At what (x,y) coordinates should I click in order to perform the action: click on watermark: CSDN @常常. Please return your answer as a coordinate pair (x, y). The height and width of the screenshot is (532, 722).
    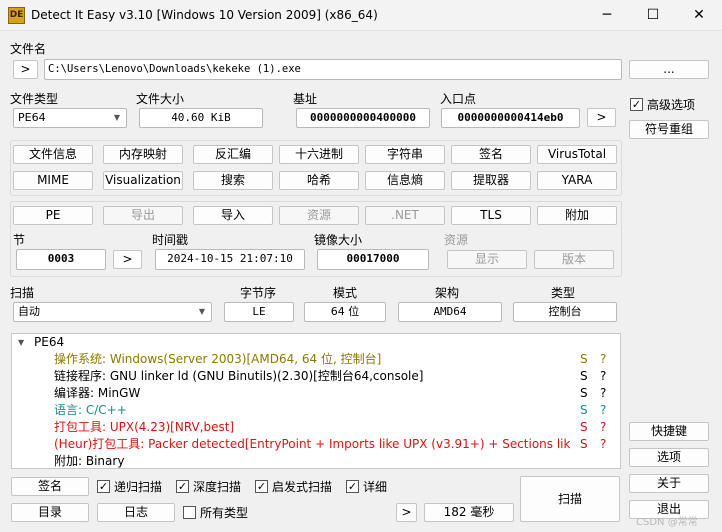
    Looking at the image, I should click on (667, 522).